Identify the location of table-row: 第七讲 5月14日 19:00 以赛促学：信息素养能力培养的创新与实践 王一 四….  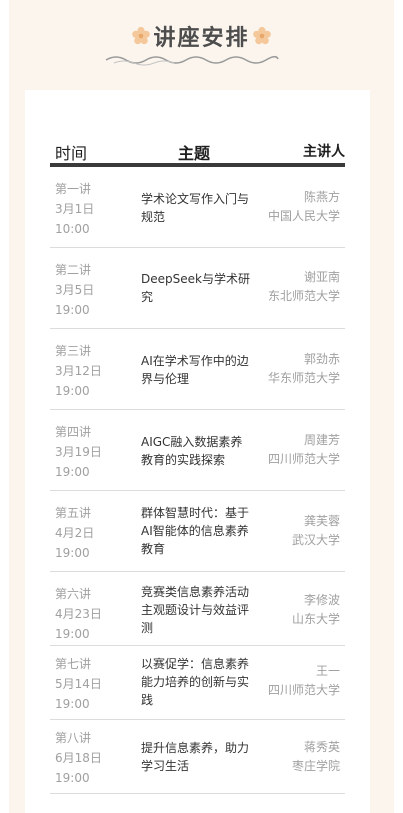
(197, 683).